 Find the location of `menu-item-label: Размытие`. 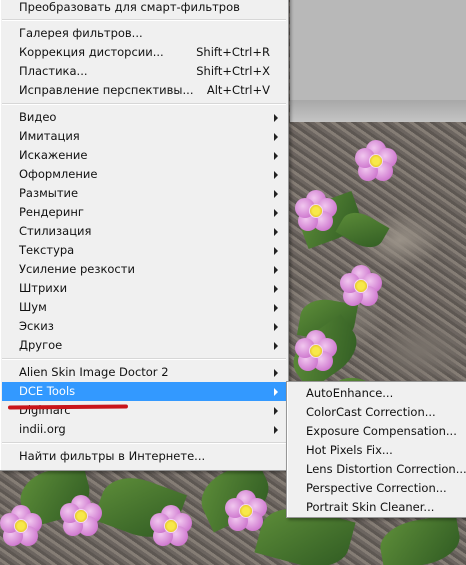

menu-item-label: Размытие is located at coordinates (49, 193).